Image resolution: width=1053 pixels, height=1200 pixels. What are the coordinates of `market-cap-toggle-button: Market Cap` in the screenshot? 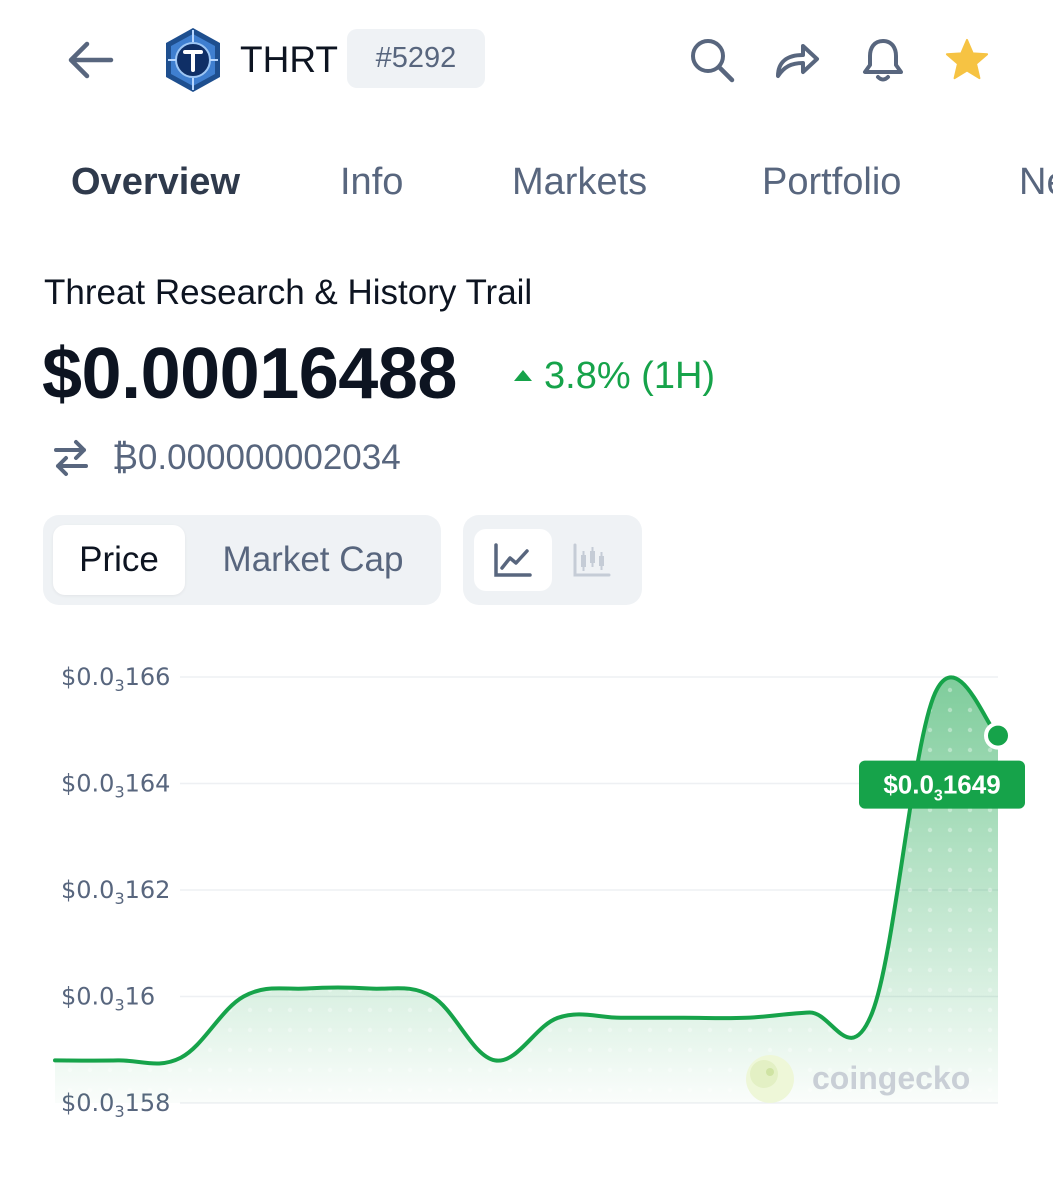 It's located at (313, 560).